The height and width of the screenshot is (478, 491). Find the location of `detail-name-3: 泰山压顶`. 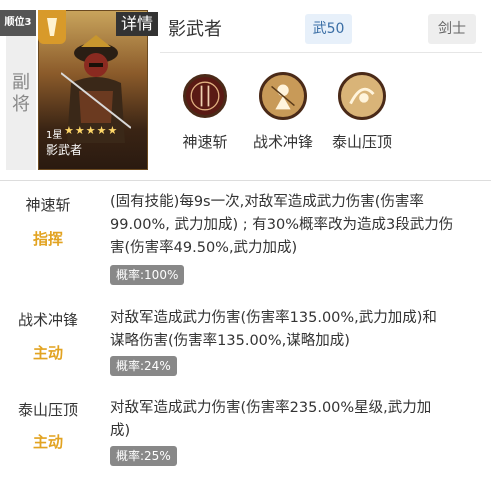

detail-name-3: 泰山压顶 is located at coordinates (47, 410).